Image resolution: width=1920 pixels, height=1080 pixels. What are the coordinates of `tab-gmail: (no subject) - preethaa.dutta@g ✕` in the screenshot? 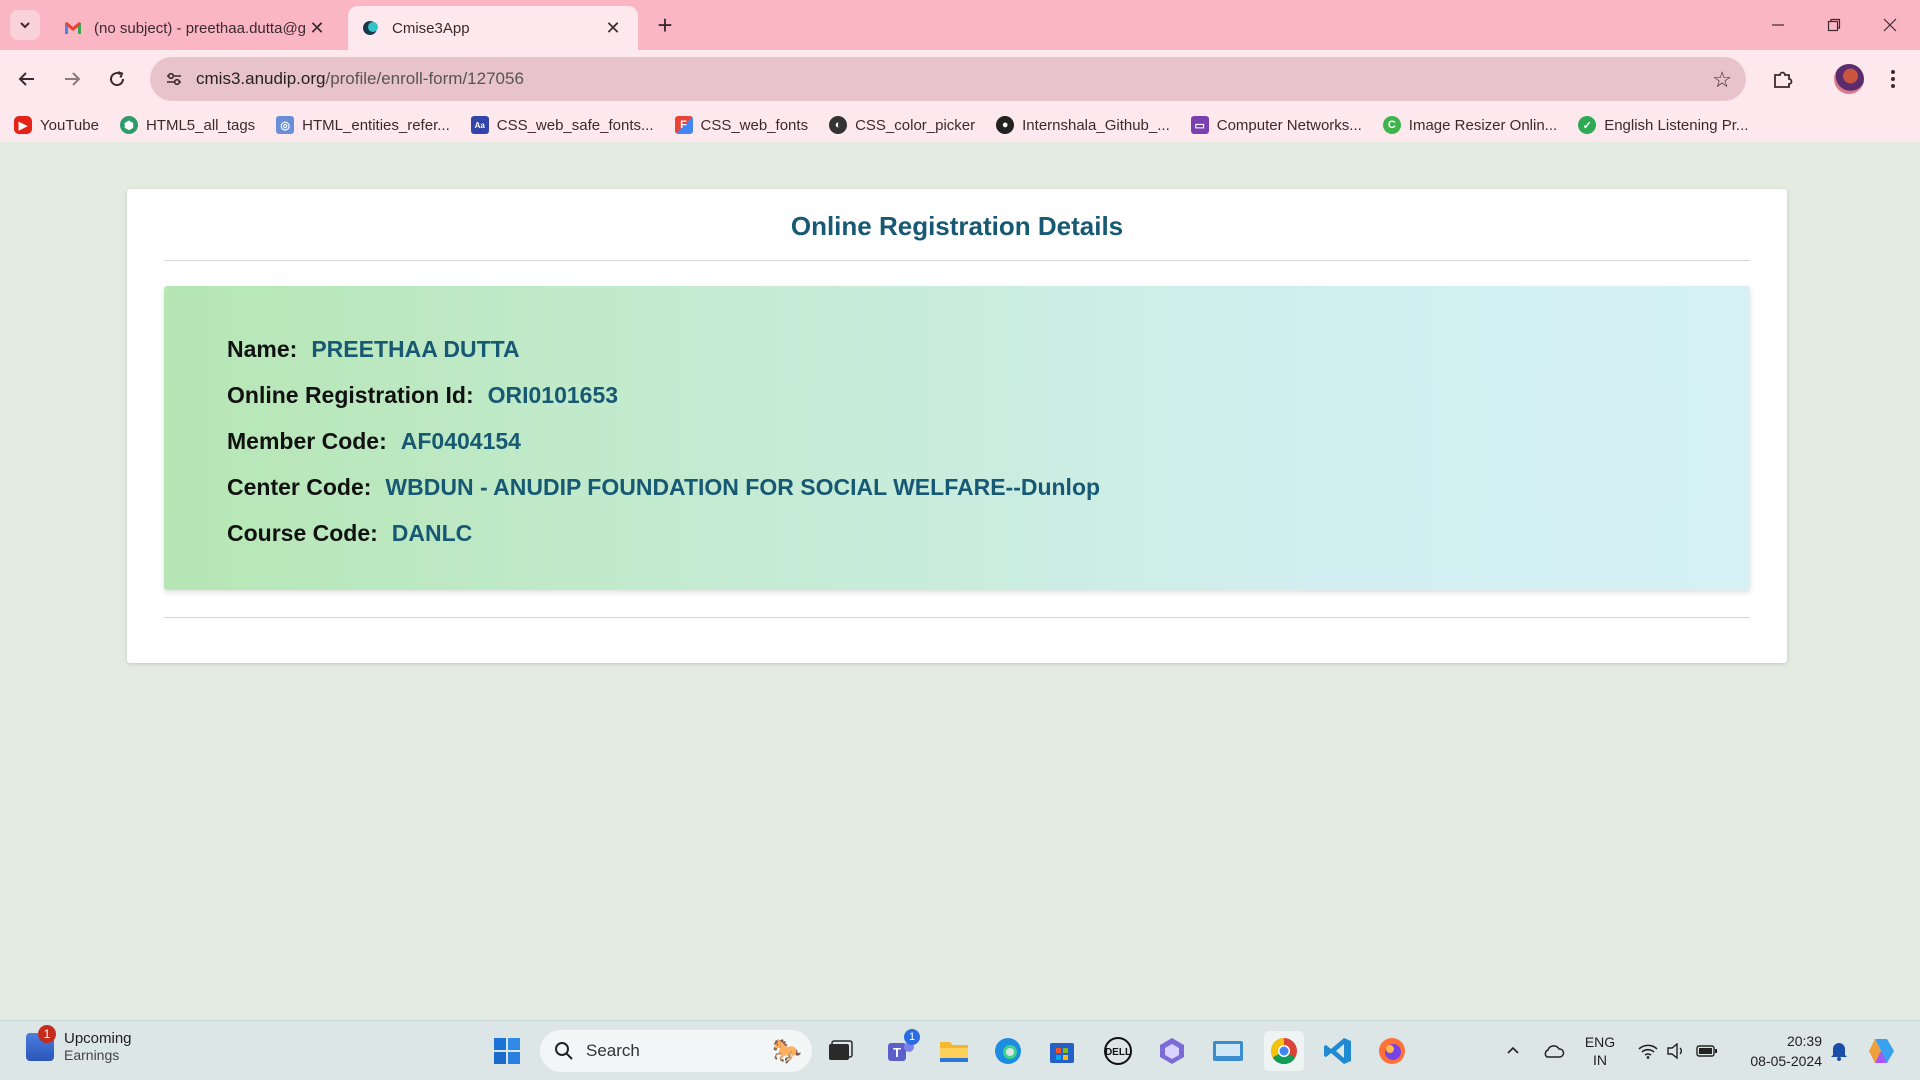 It's located at (196, 28).